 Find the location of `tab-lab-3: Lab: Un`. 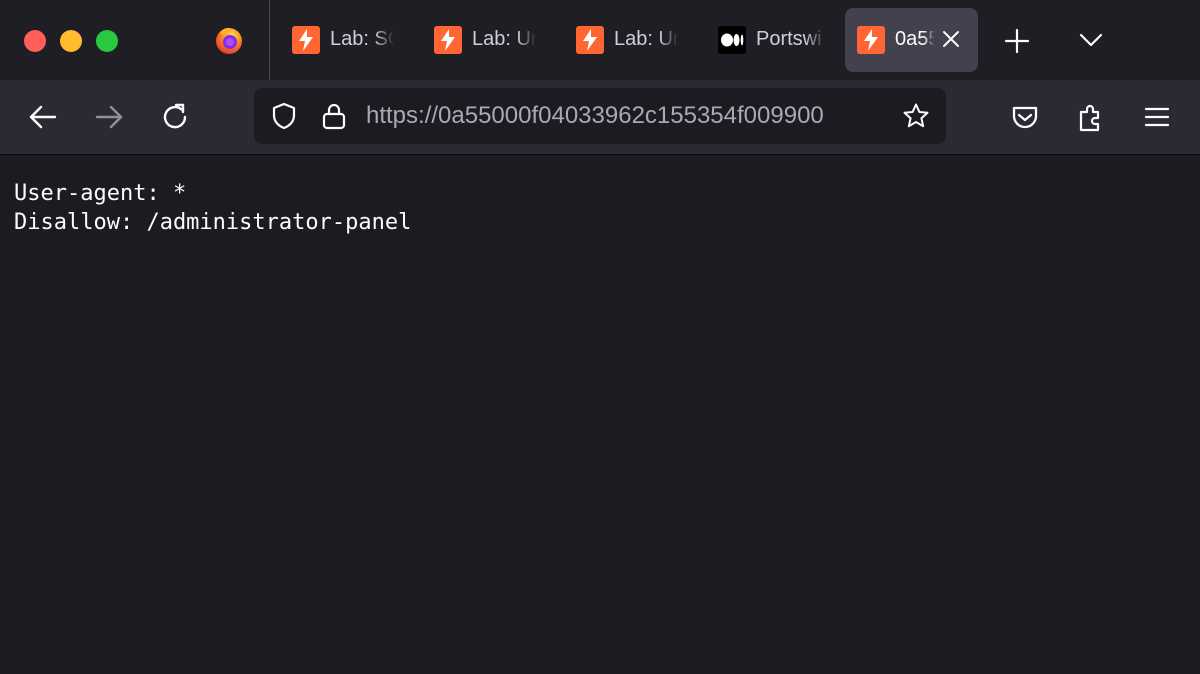

tab-lab-3: Lab: Un is located at coordinates (629, 40).